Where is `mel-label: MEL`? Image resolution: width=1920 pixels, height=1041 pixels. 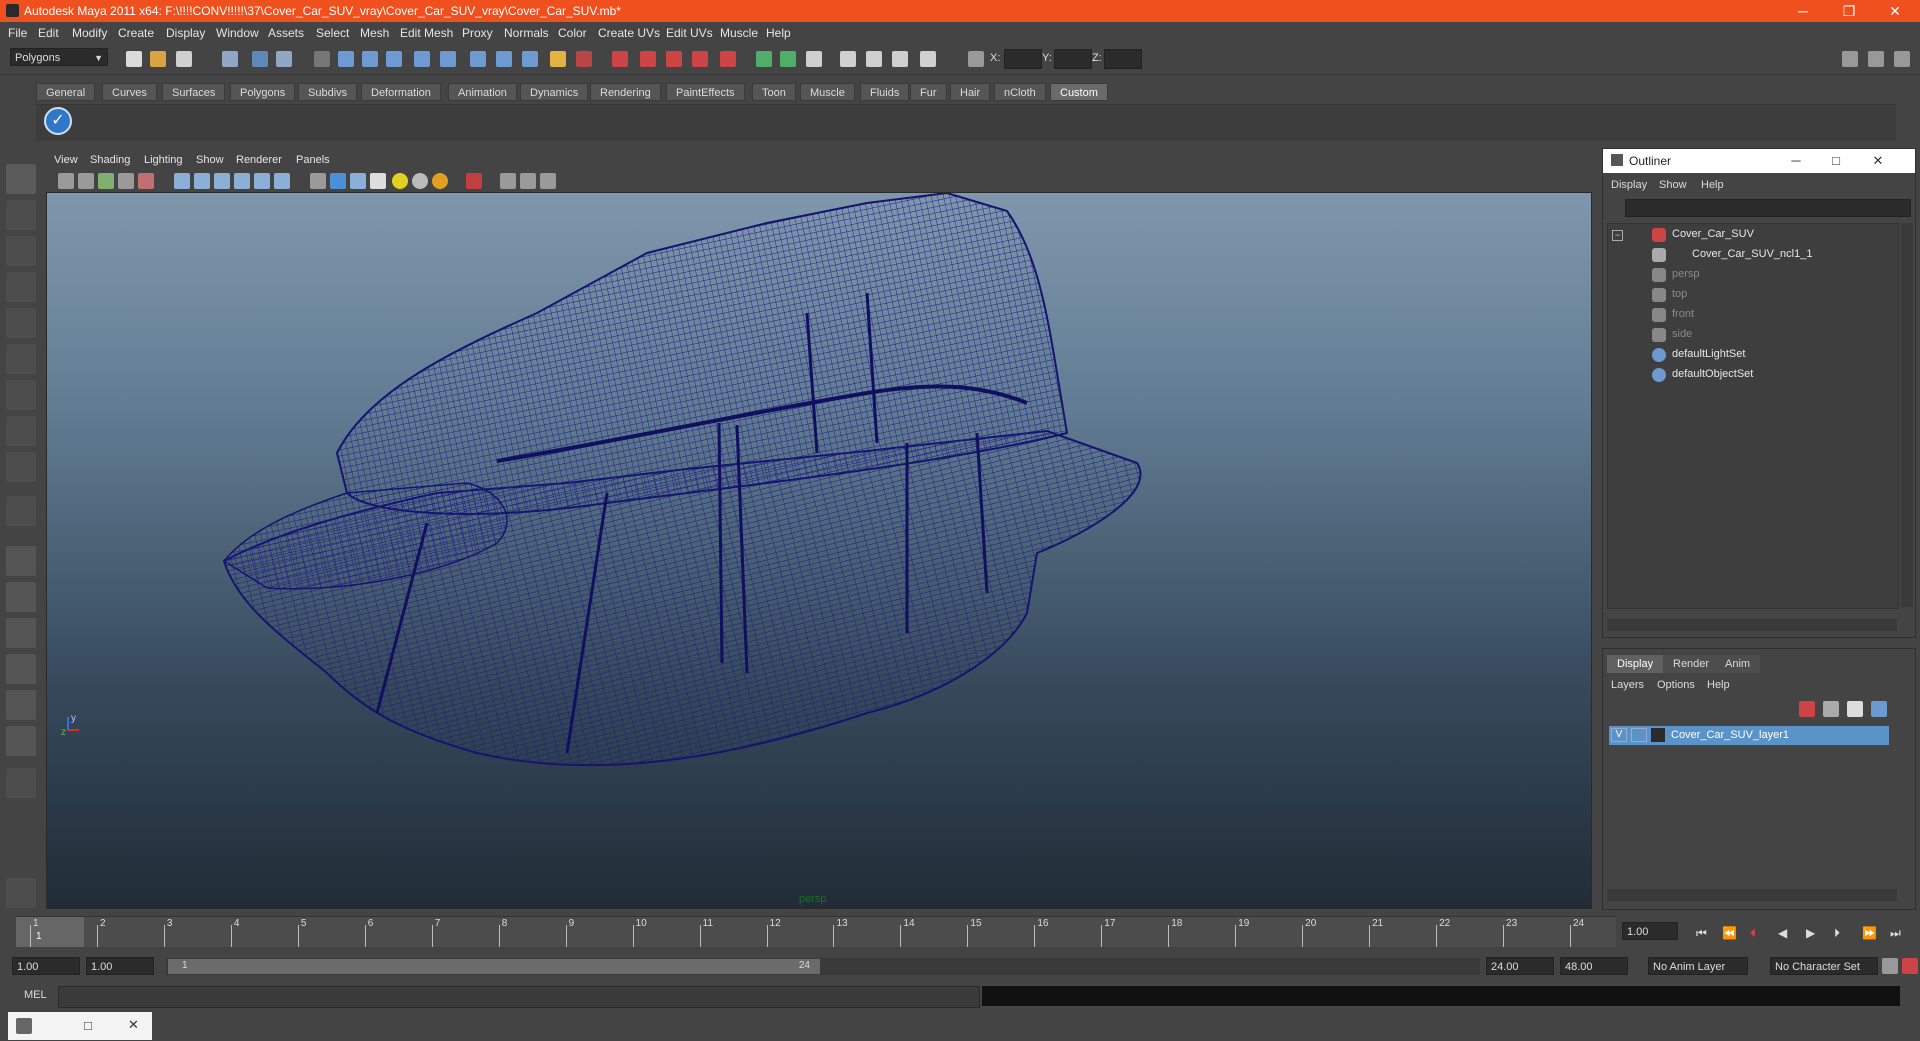 mel-label: MEL is located at coordinates (35, 995).